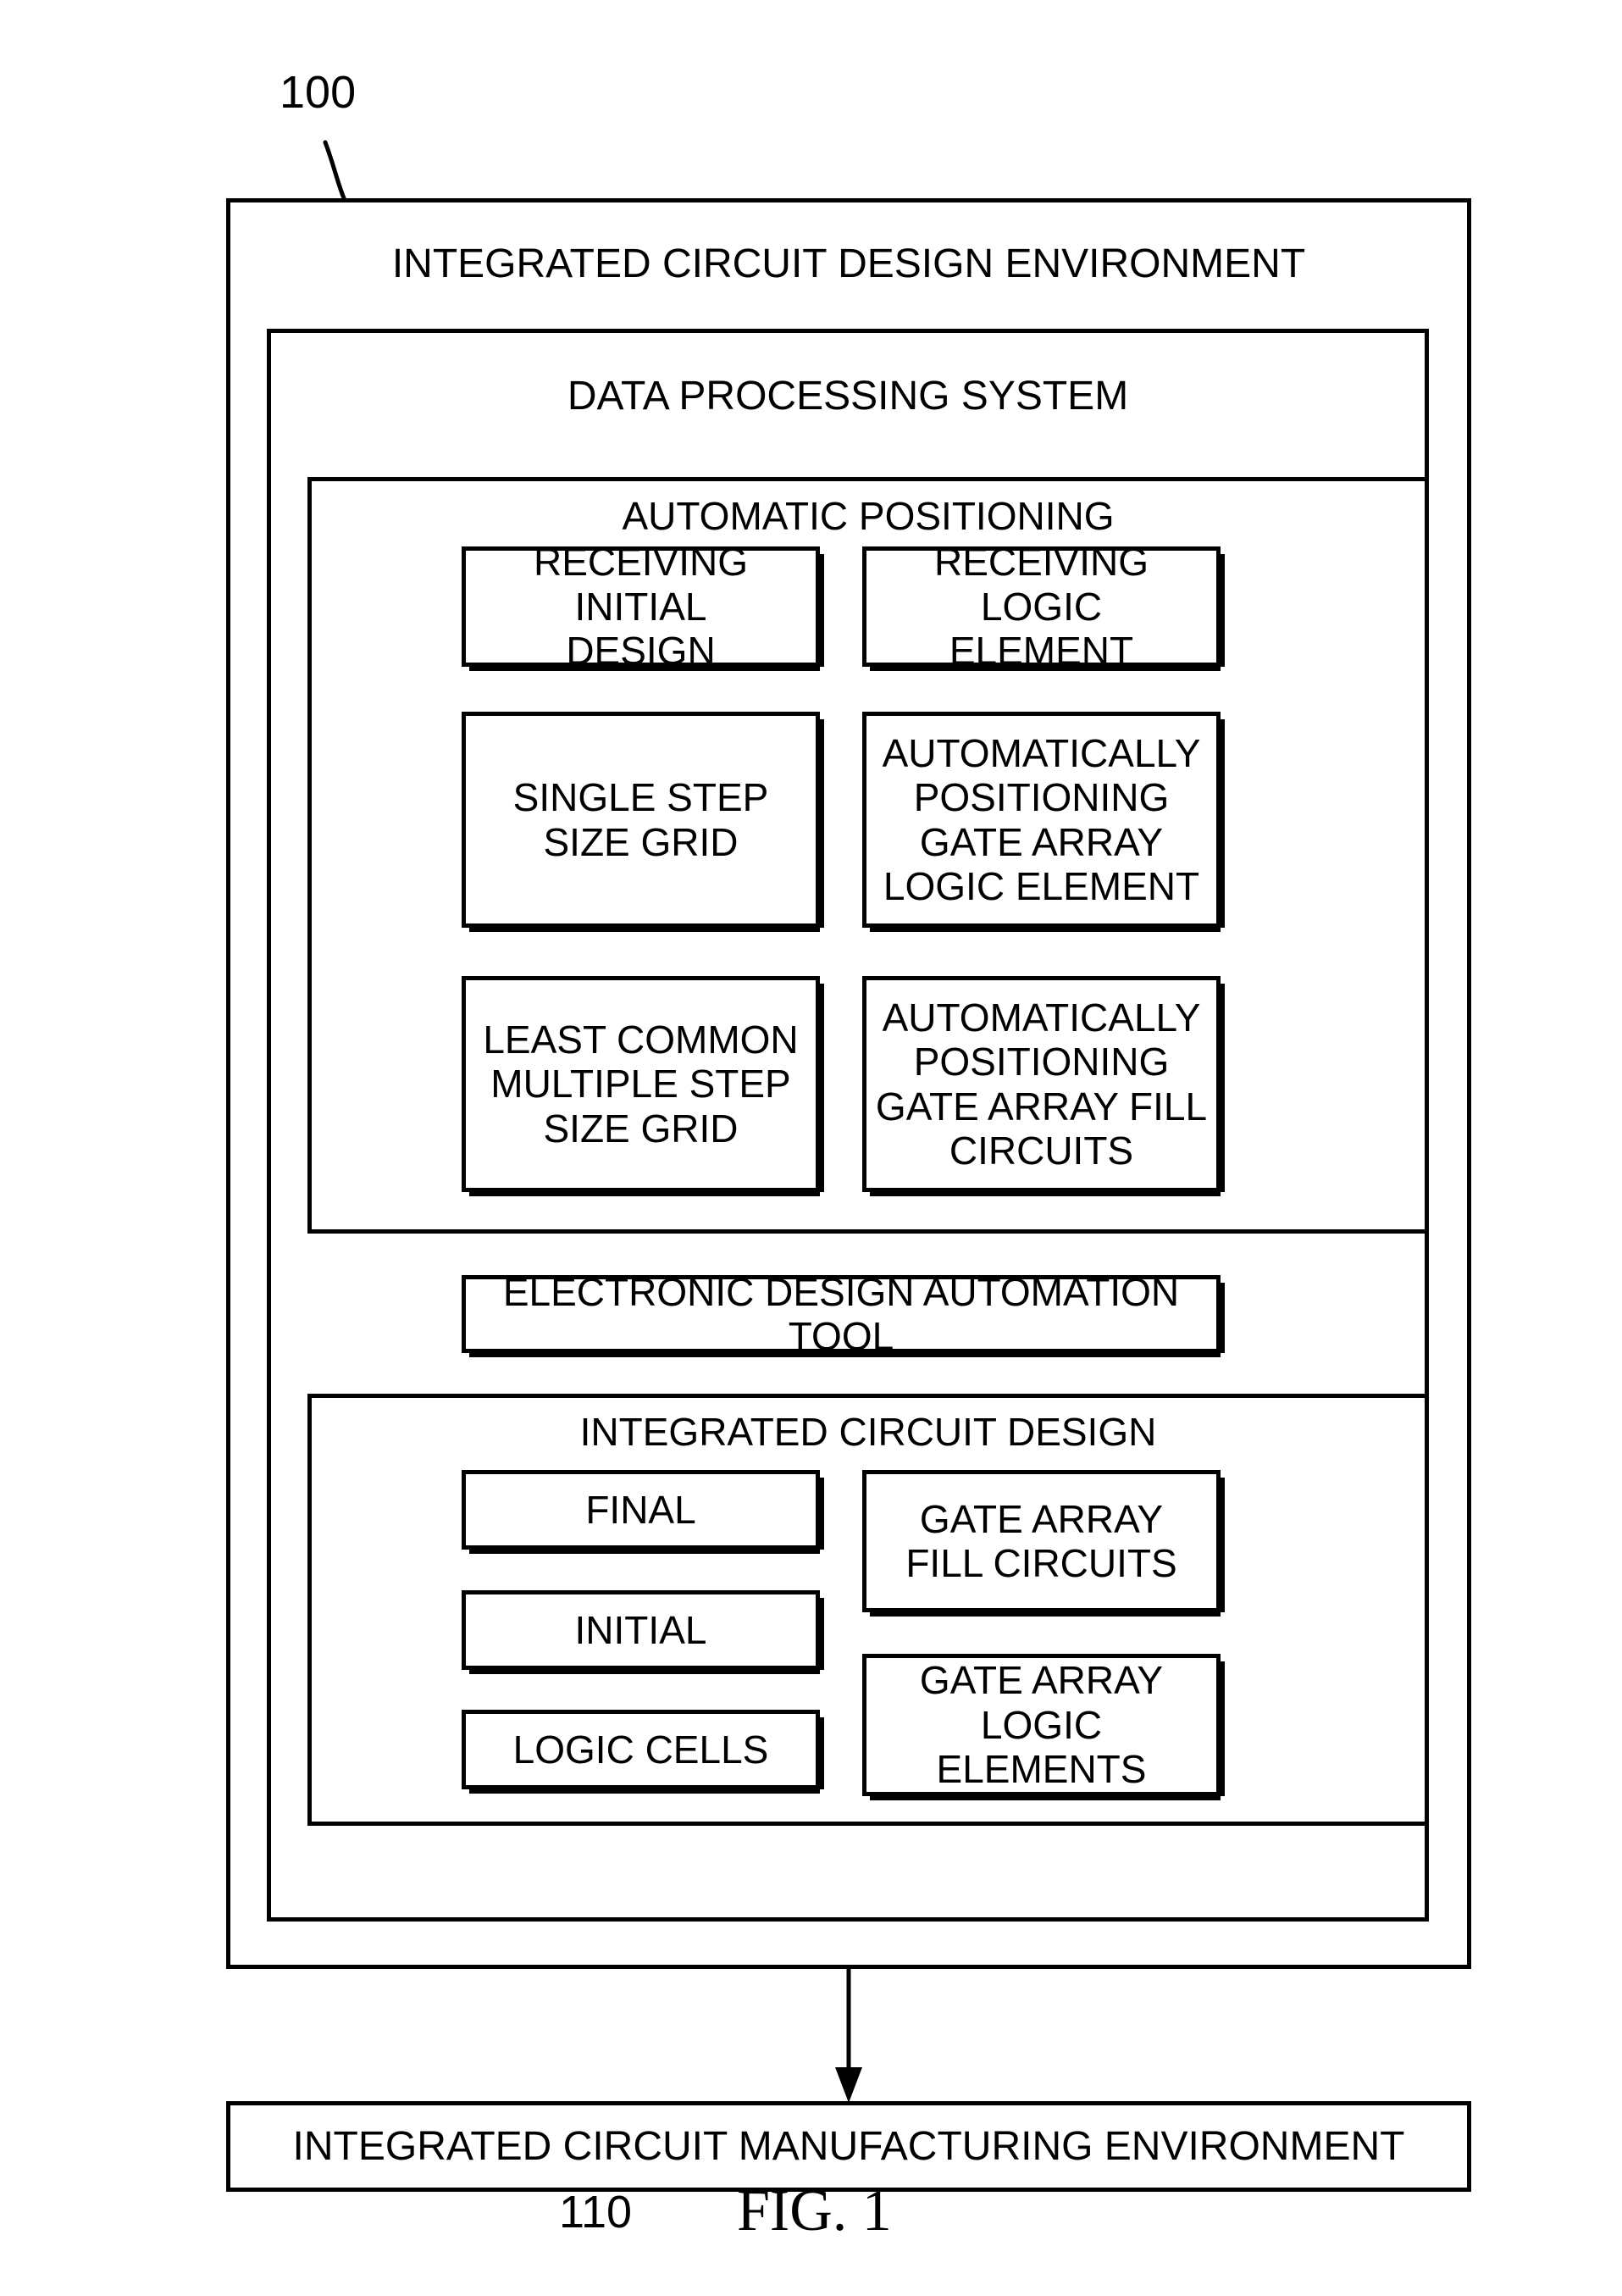 Image resolution: width=1622 pixels, height=2296 pixels. I want to click on design-environment-title: INTEGRATED CIRCUIT DESIGN ENVIRONMENT, so click(848, 263).